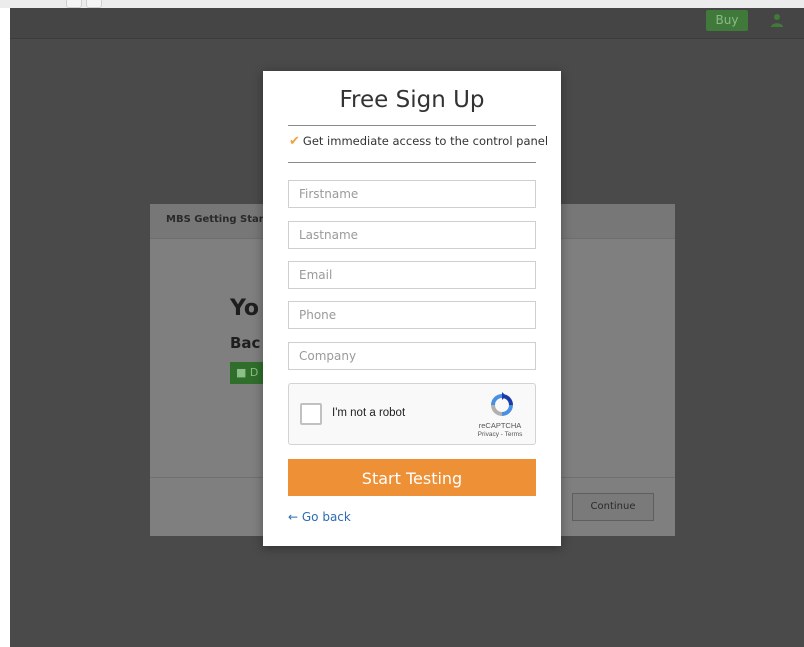 The image size is (804, 647). Describe the element at coordinates (500, 425) in the screenshot. I see `recaptcha-brand: reCAPTCHA` at that location.